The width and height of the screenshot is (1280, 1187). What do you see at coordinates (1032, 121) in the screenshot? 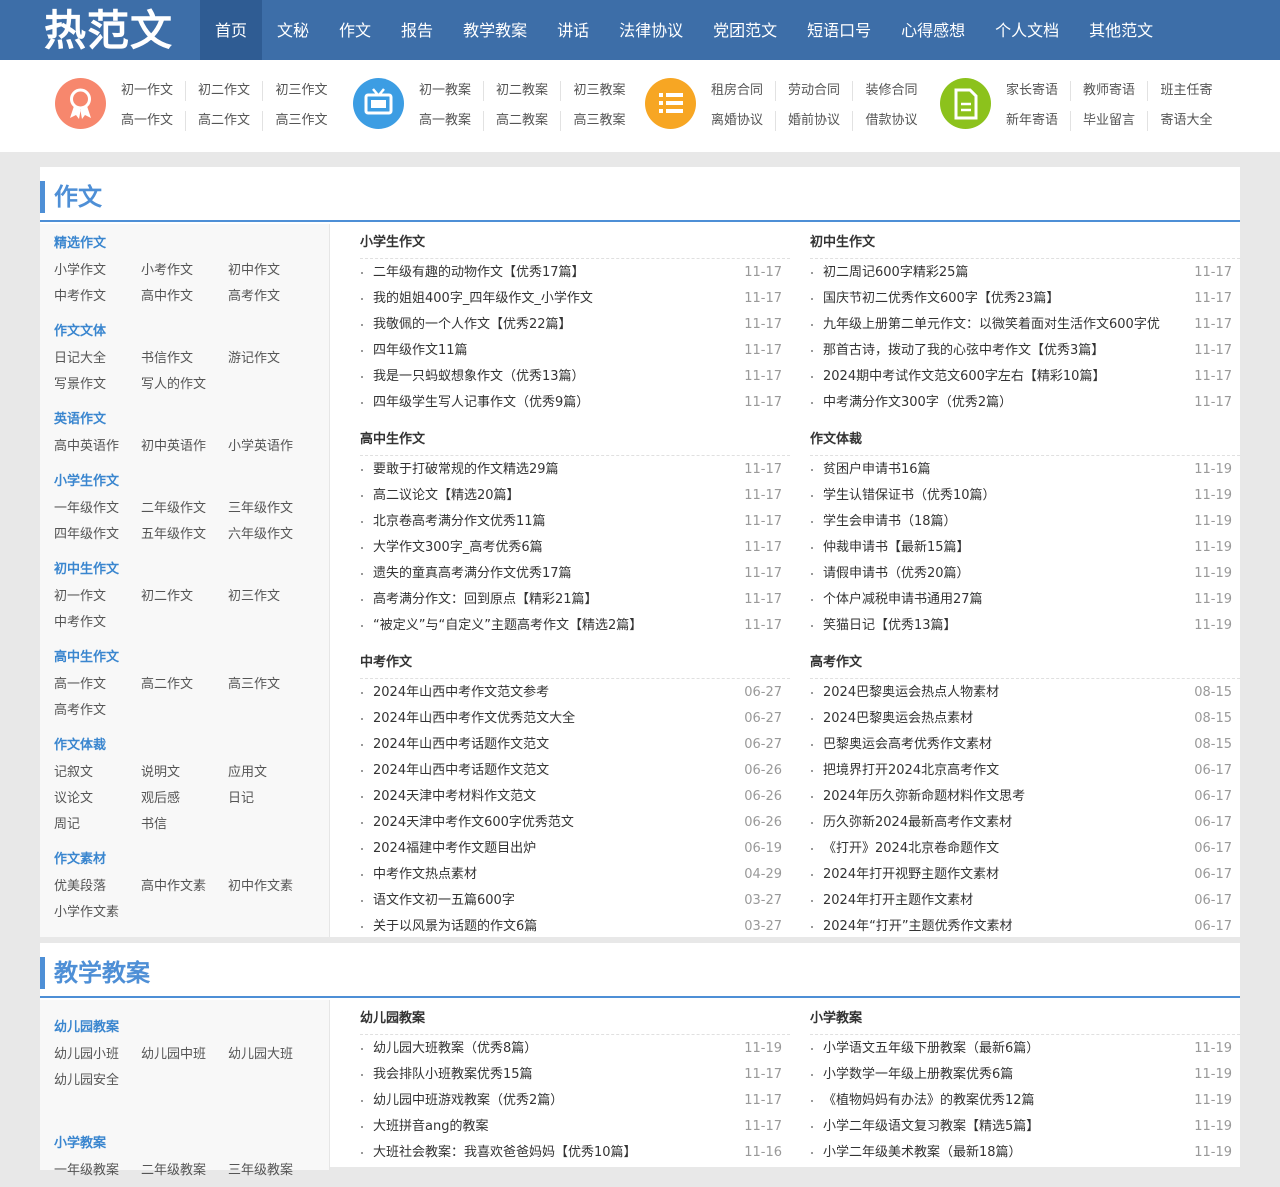
I see `quick-link: 新年寄语` at bounding box center [1032, 121].